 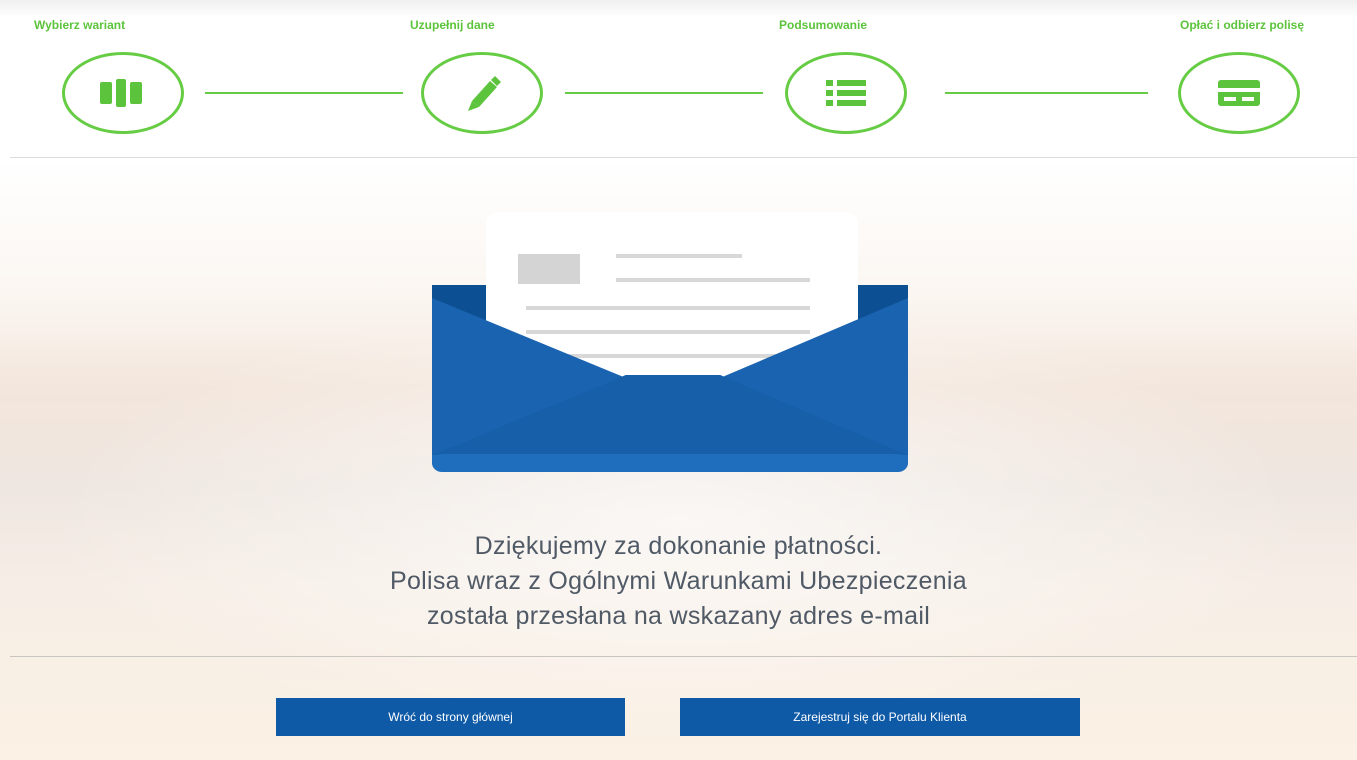 I want to click on step-wybierz-wariant, so click(x=123, y=93).